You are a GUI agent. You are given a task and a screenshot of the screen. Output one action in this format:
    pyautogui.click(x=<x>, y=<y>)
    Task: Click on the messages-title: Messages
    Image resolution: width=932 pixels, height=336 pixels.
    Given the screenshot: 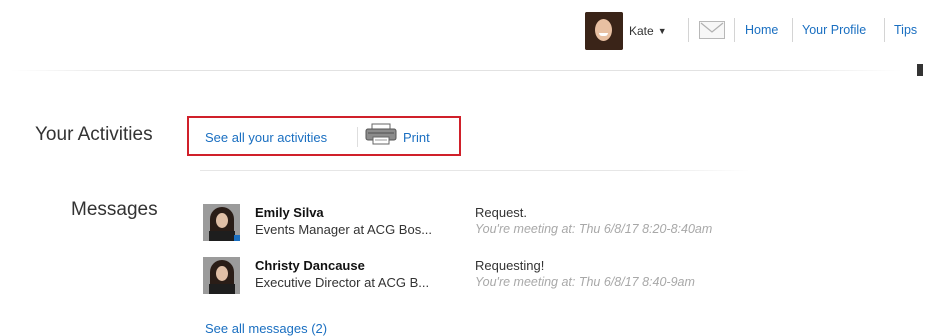 What is the action you would take?
    pyautogui.click(x=114, y=209)
    